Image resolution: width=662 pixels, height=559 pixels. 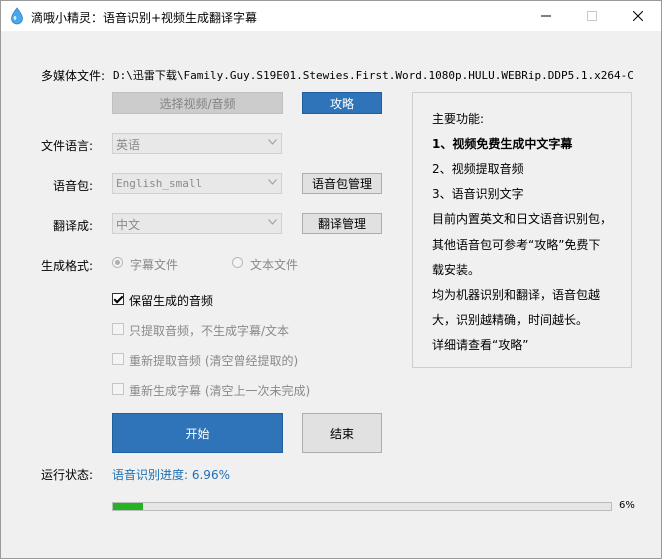 I want to click on recognition-progress-text: 语音识别进度: 6.96%, so click(x=171, y=475).